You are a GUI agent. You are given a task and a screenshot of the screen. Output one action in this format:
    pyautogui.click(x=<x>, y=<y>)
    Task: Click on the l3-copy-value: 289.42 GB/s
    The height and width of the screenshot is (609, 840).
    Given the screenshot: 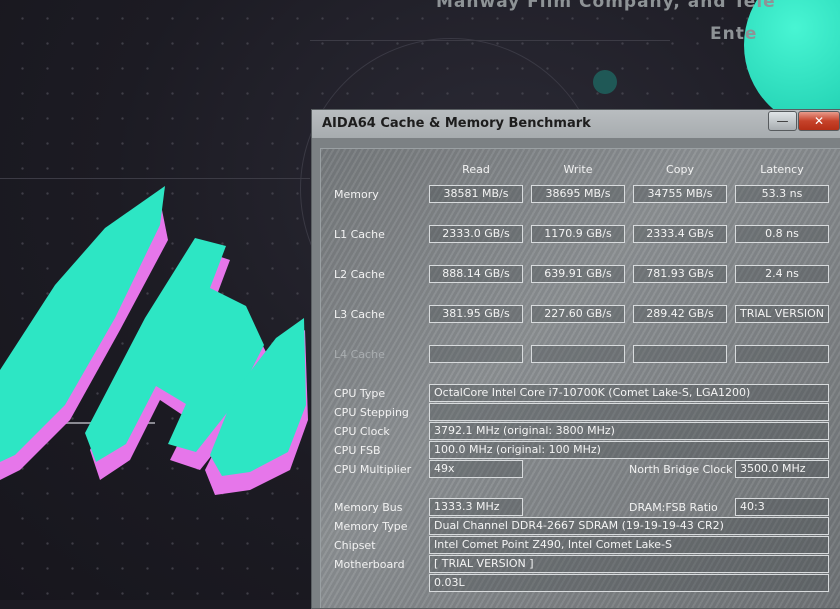 What is the action you would take?
    pyautogui.click(x=680, y=314)
    